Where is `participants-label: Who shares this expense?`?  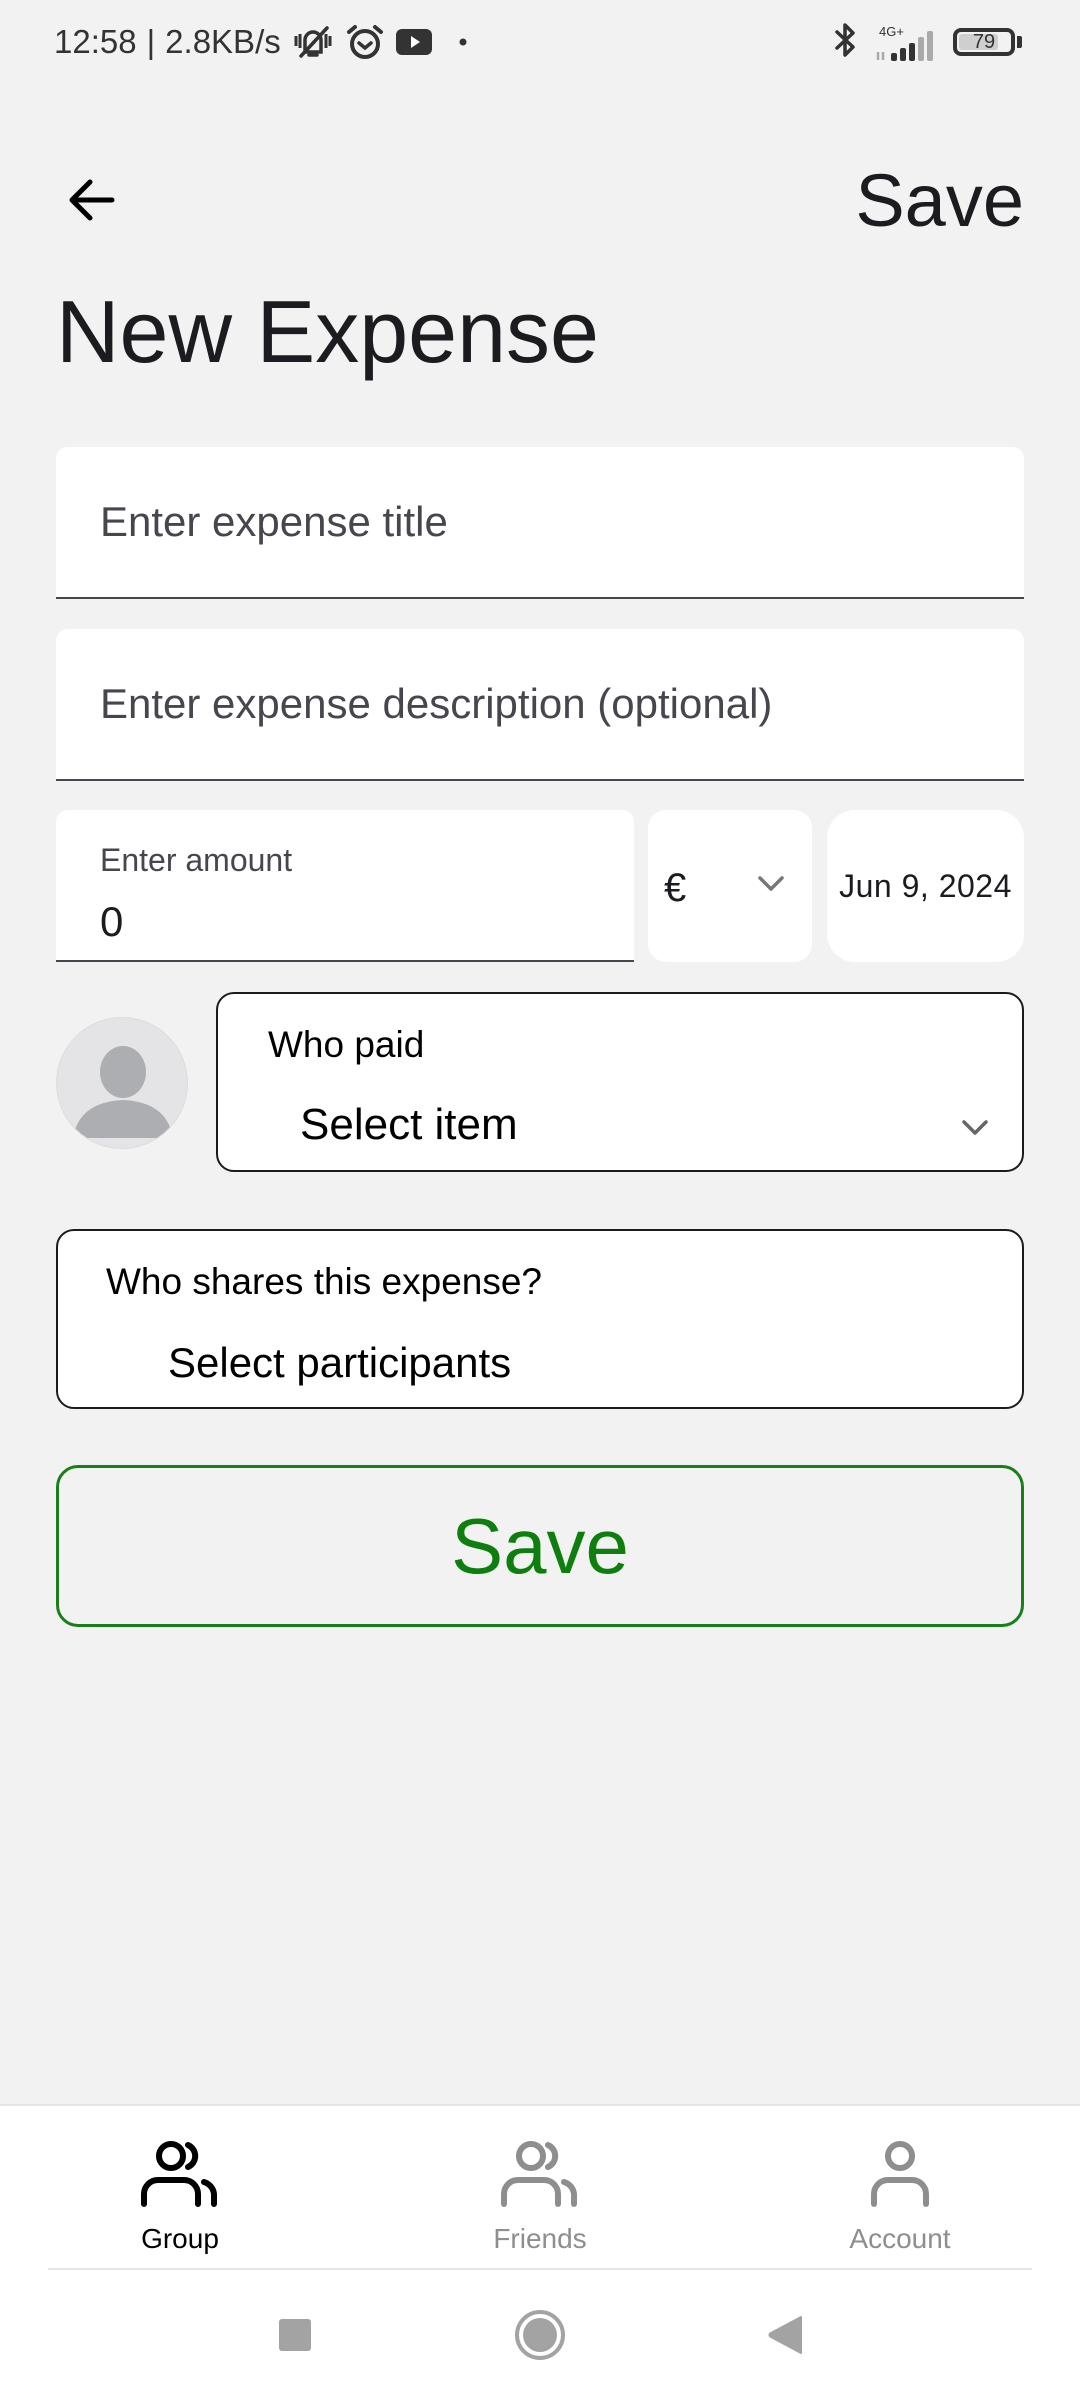
participants-label: Who shares this expense? is located at coordinates (324, 1281).